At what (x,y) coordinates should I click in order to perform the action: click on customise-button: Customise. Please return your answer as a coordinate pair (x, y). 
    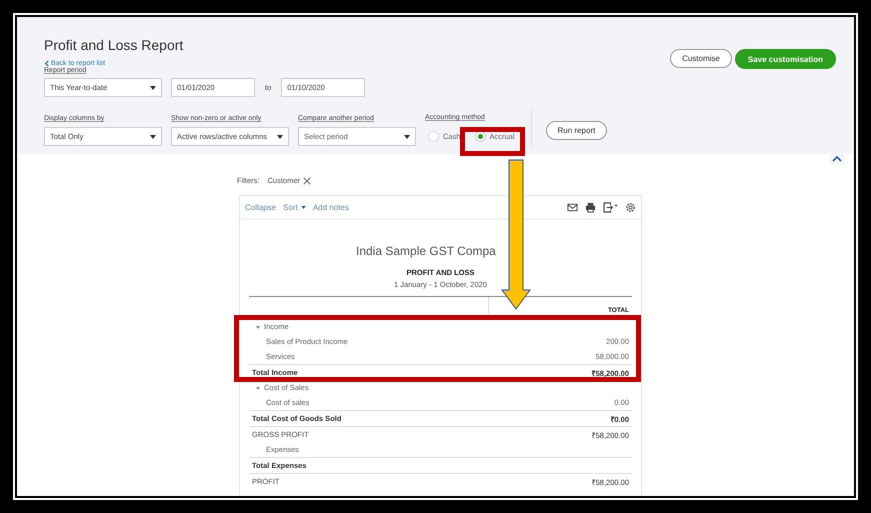
    Looking at the image, I should click on (701, 58).